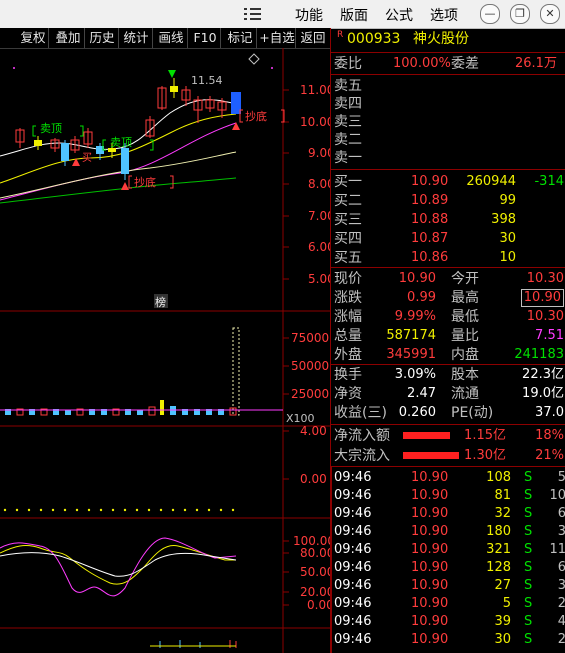  What do you see at coordinates (550, 14) in the screenshot?
I see `close-icon: ✕` at bounding box center [550, 14].